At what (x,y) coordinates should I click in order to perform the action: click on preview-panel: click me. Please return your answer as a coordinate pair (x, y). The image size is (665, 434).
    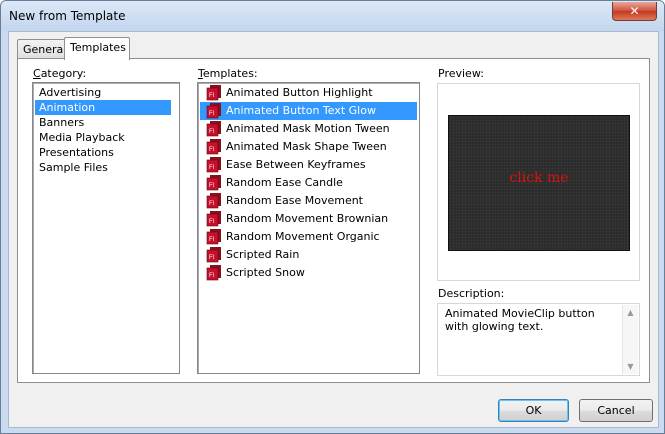
    Looking at the image, I should click on (538, 182).